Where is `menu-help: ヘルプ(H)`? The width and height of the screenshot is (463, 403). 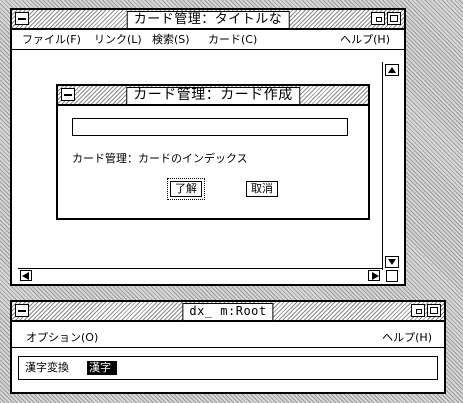 menu-help: ヘルプ(H) is located at coordinates (365, 40).